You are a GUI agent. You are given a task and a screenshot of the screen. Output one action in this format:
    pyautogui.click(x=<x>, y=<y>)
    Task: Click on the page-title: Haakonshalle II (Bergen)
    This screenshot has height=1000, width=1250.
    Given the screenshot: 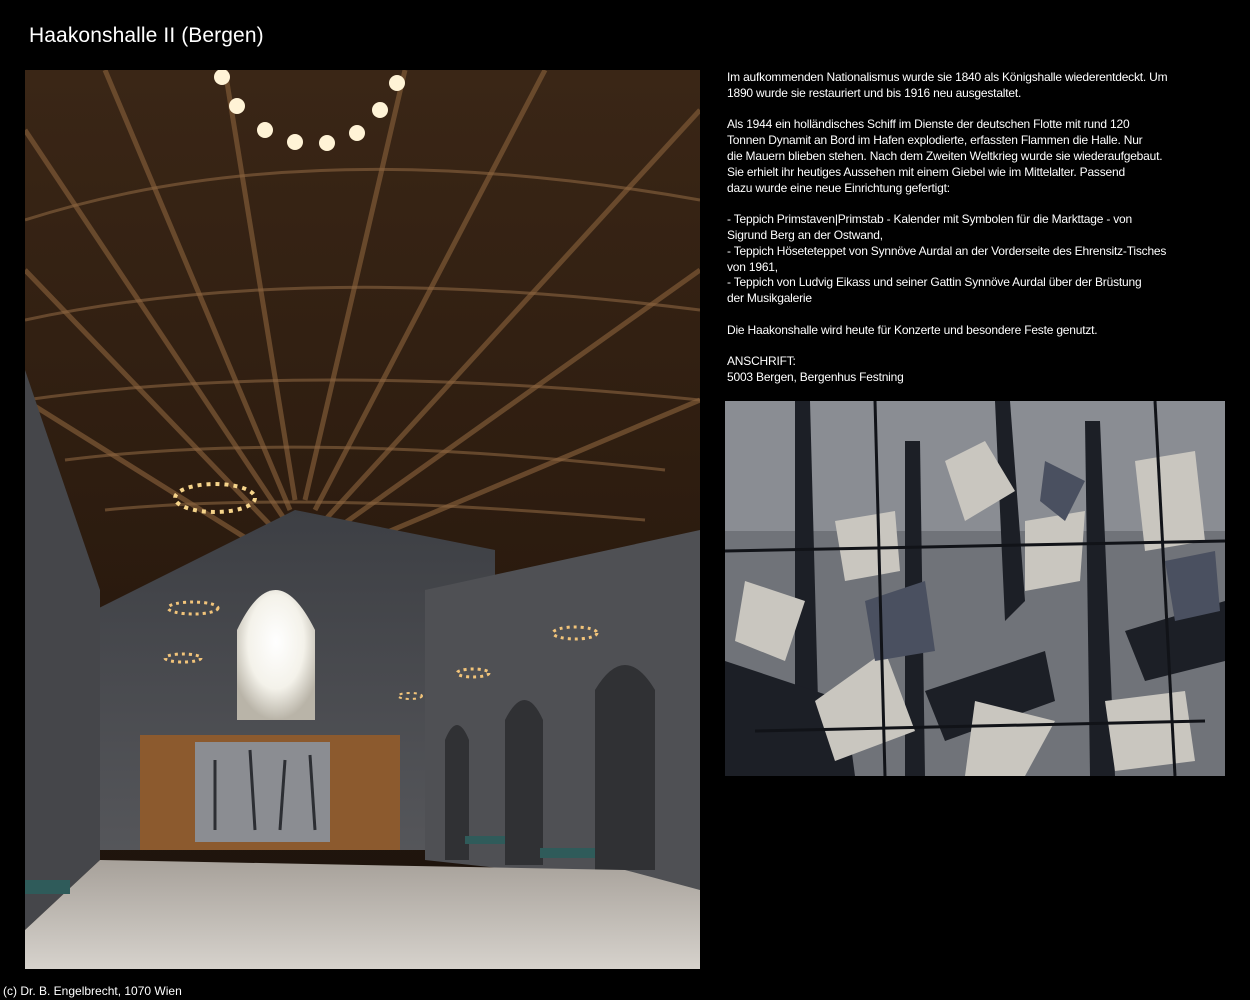 What is the action you would take?
    pyautogui.click(x=146, y=35)
    